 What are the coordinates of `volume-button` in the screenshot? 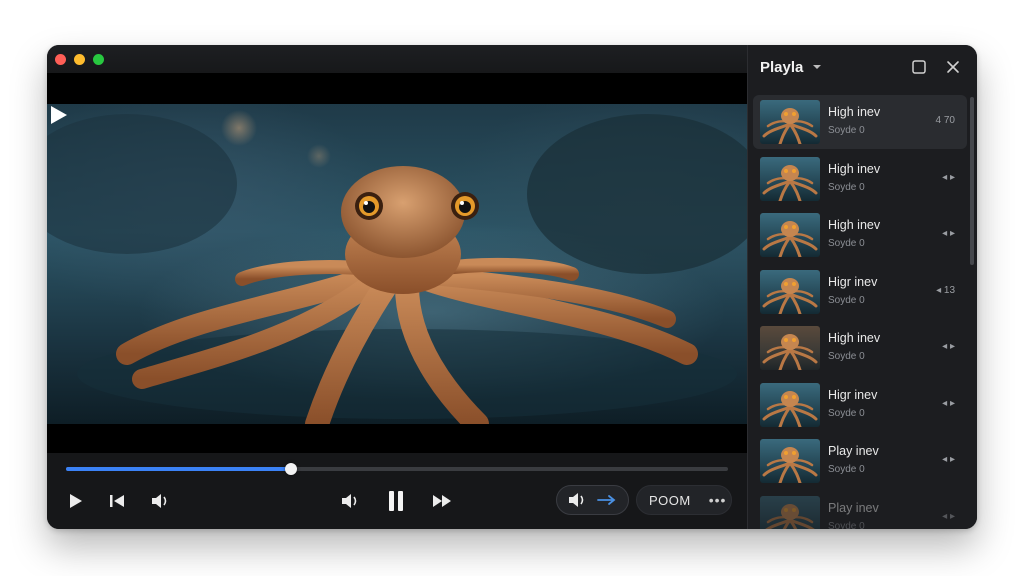 It's located at (160, 501).